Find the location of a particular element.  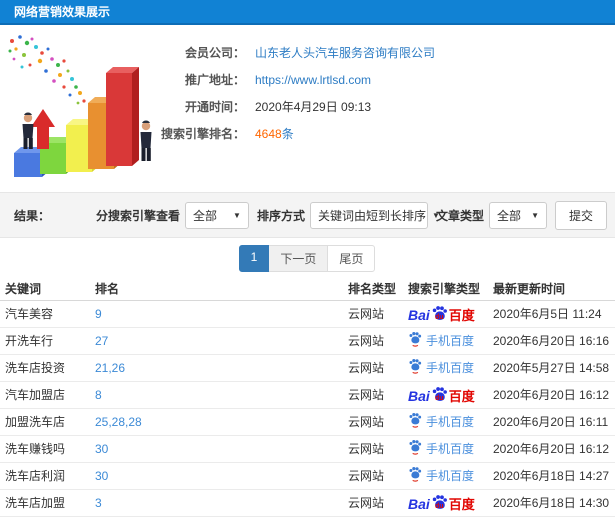

keyword-cell: 汽车美容 is located at coordinates (45, 314).